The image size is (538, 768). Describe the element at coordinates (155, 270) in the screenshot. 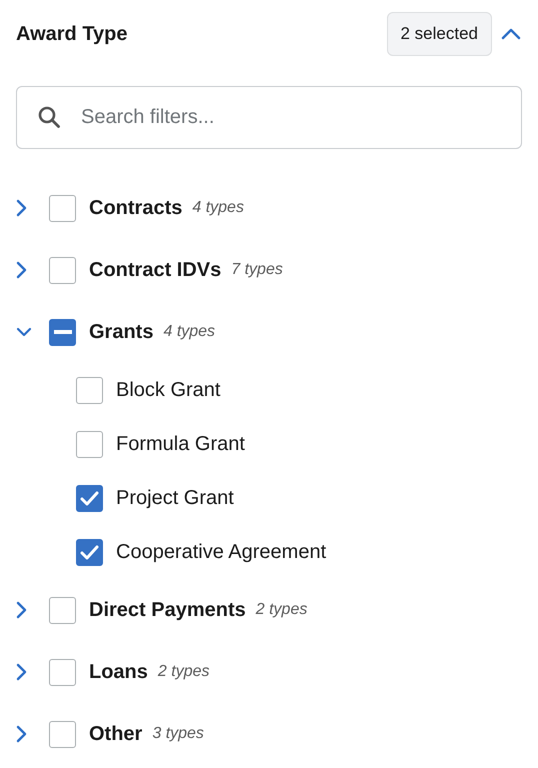

I see `item-label: Contract IDVs` at that location.